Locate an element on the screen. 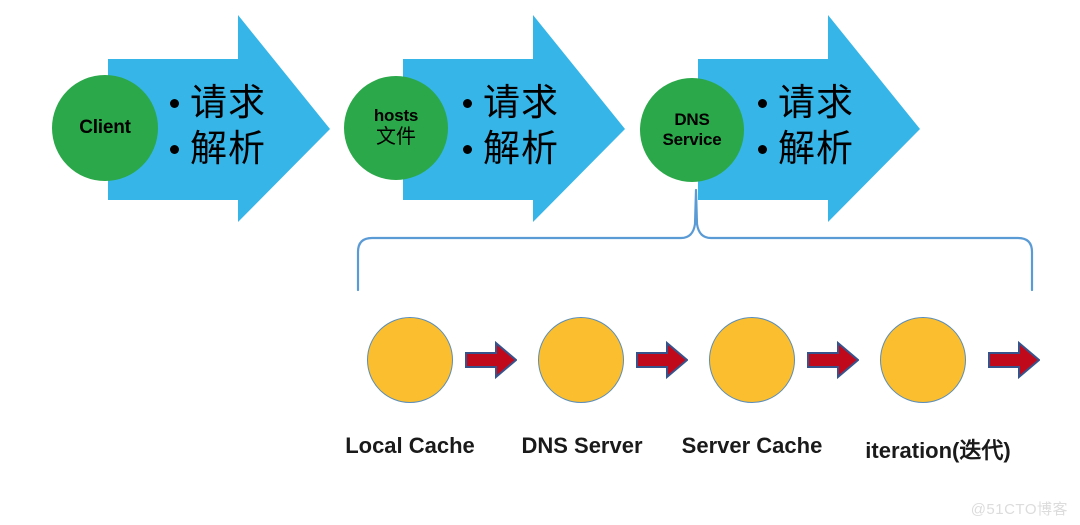 The height and width of the screenshot is (525, 1080). stage-dns-service: DNS Service 请求 解析 is located at coordinates (760, 117).